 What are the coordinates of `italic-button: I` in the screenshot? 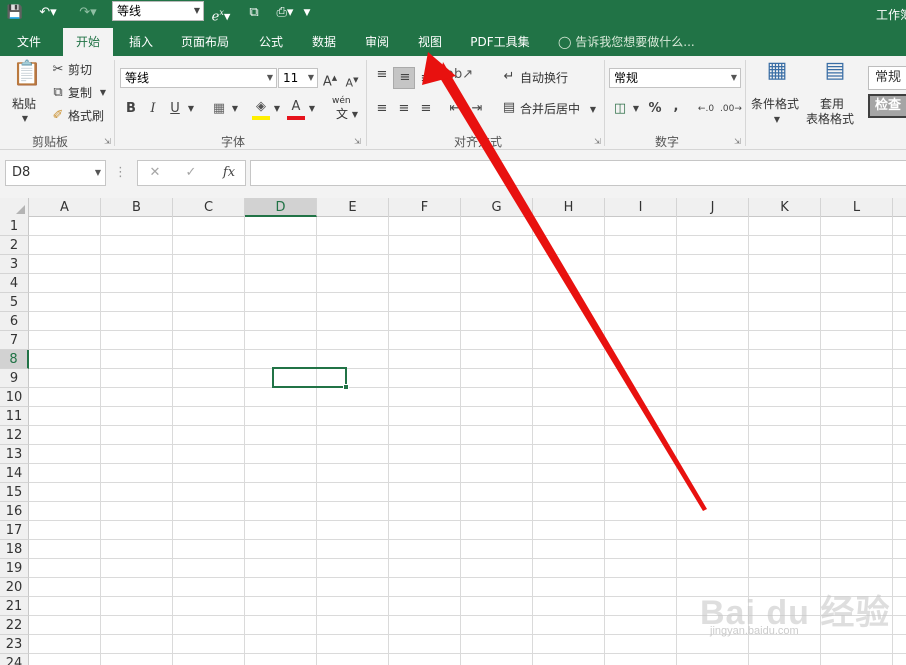 It's located at (153, 109).